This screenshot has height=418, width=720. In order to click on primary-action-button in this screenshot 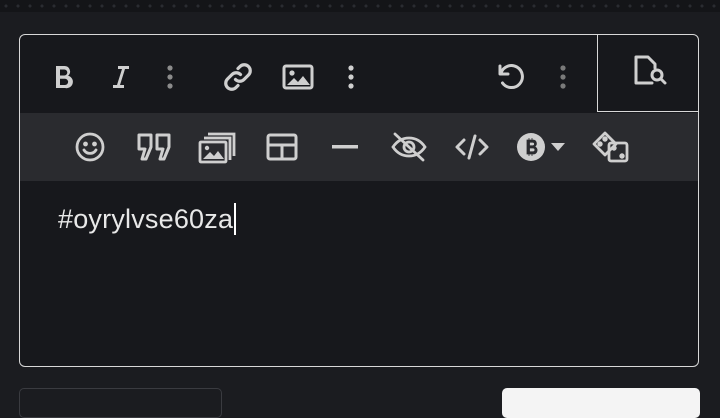, I will do `click(601, 403)`.